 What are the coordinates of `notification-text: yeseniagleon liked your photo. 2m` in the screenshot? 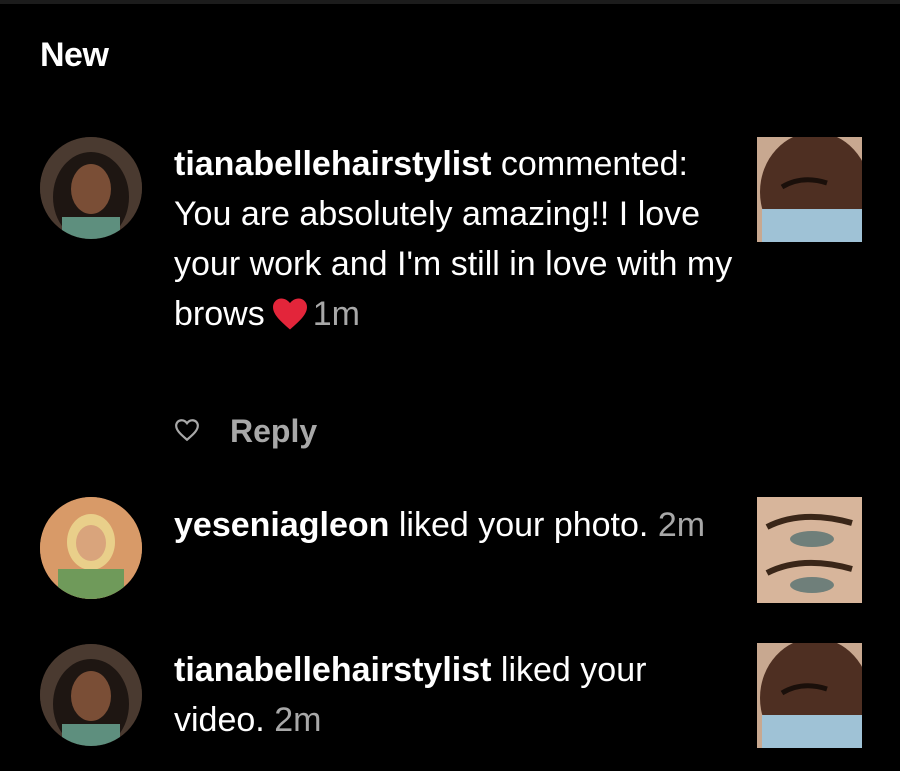 It's located at (454, 525).